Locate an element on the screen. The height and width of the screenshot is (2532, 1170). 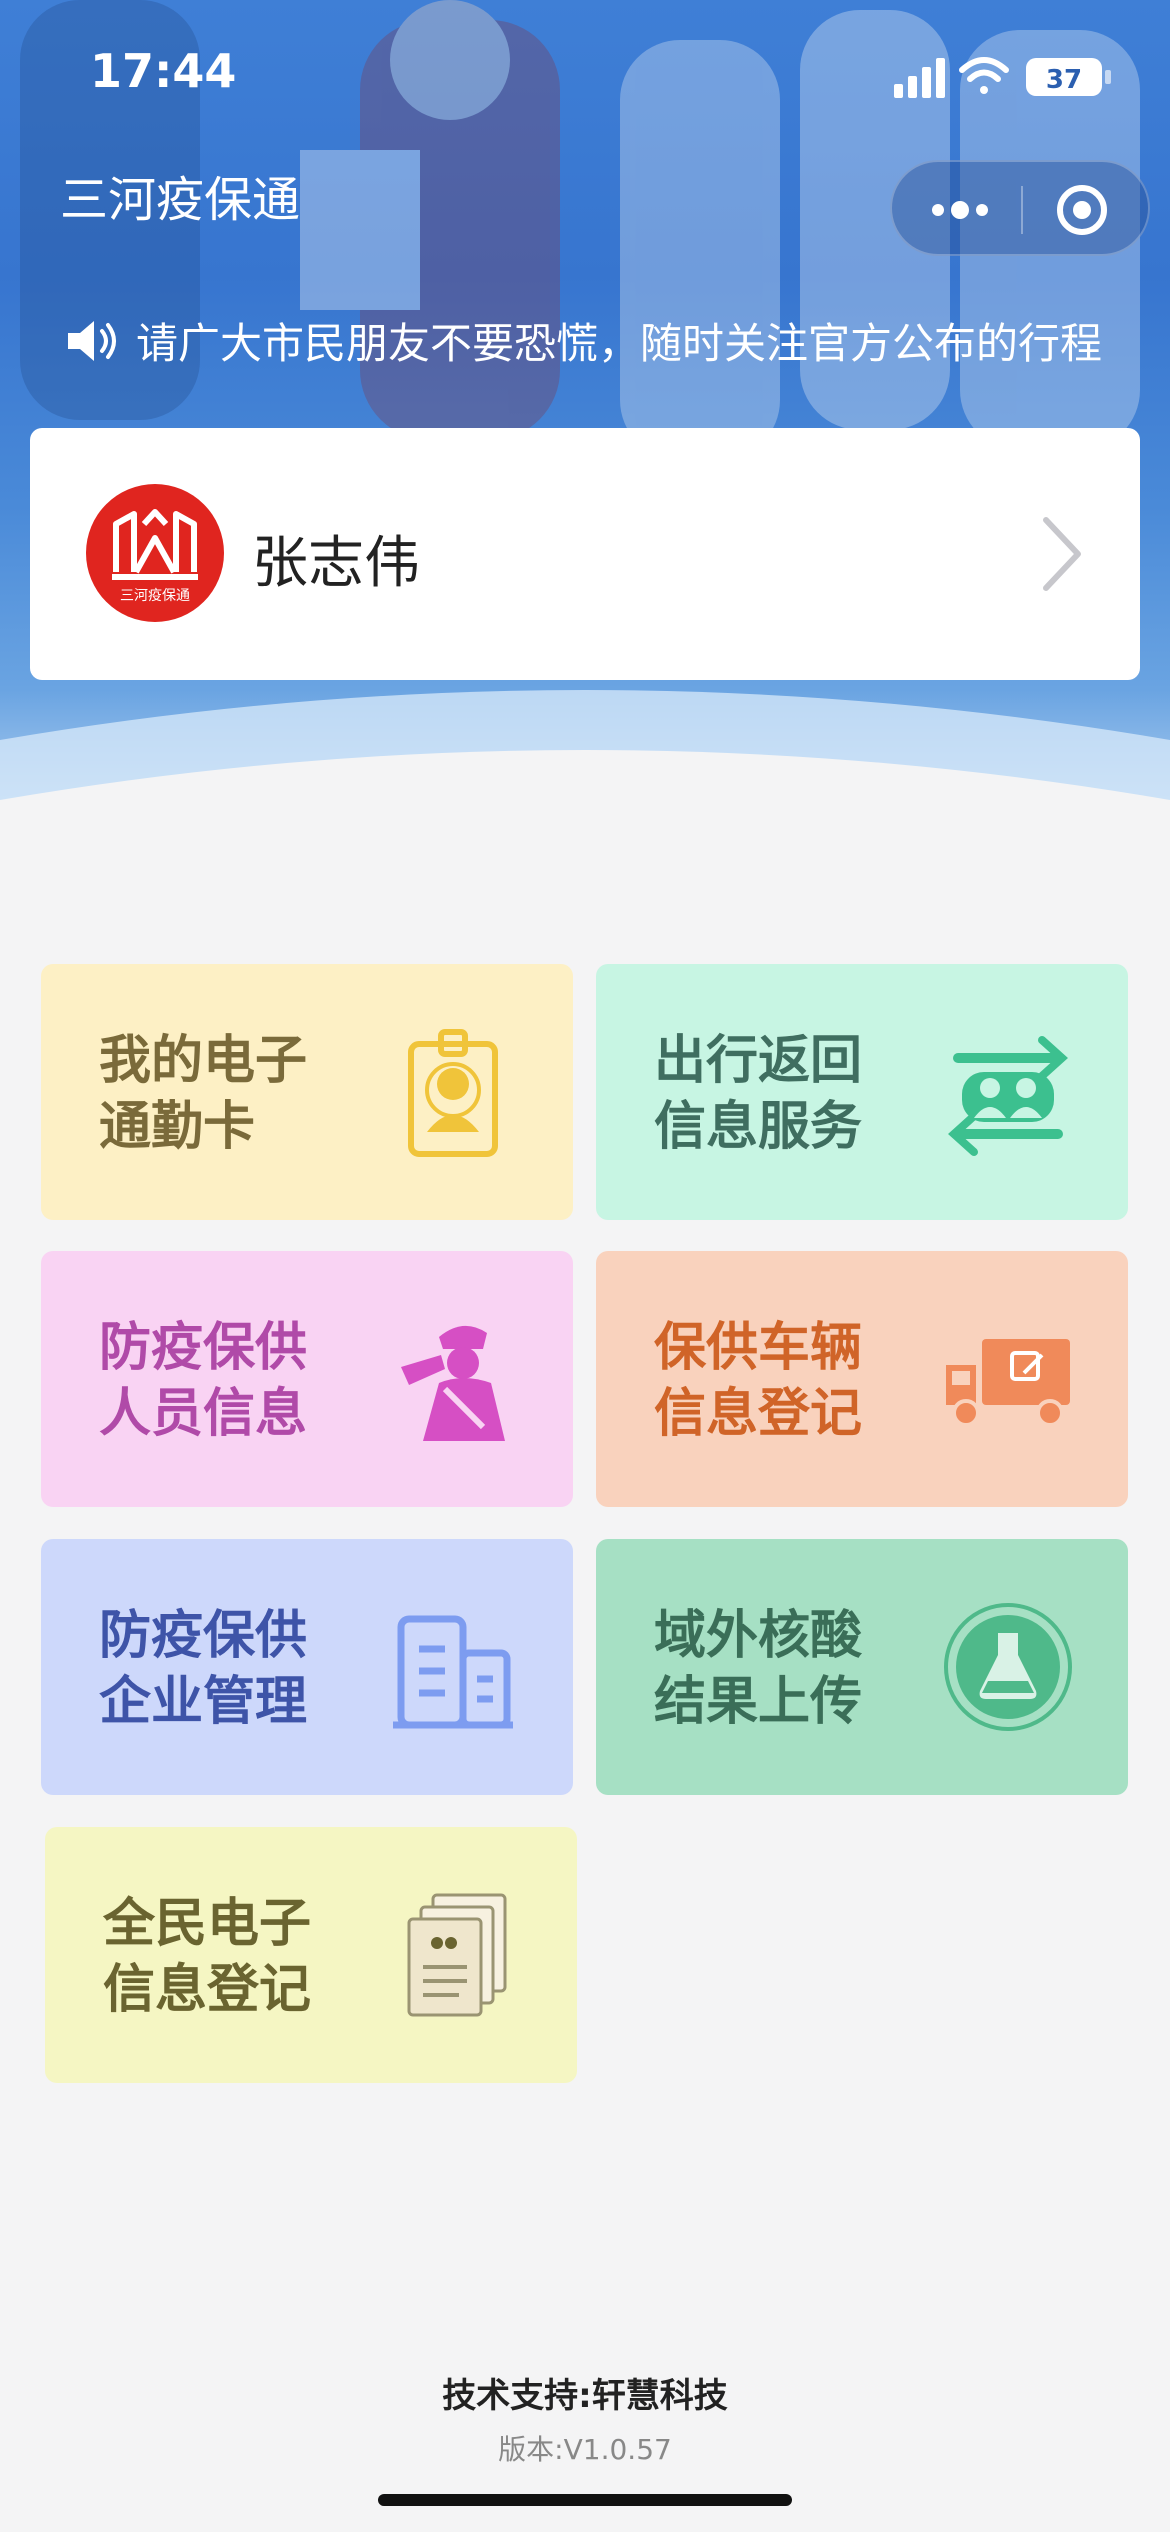
speaker-icon is located at coordinates (92, 341).